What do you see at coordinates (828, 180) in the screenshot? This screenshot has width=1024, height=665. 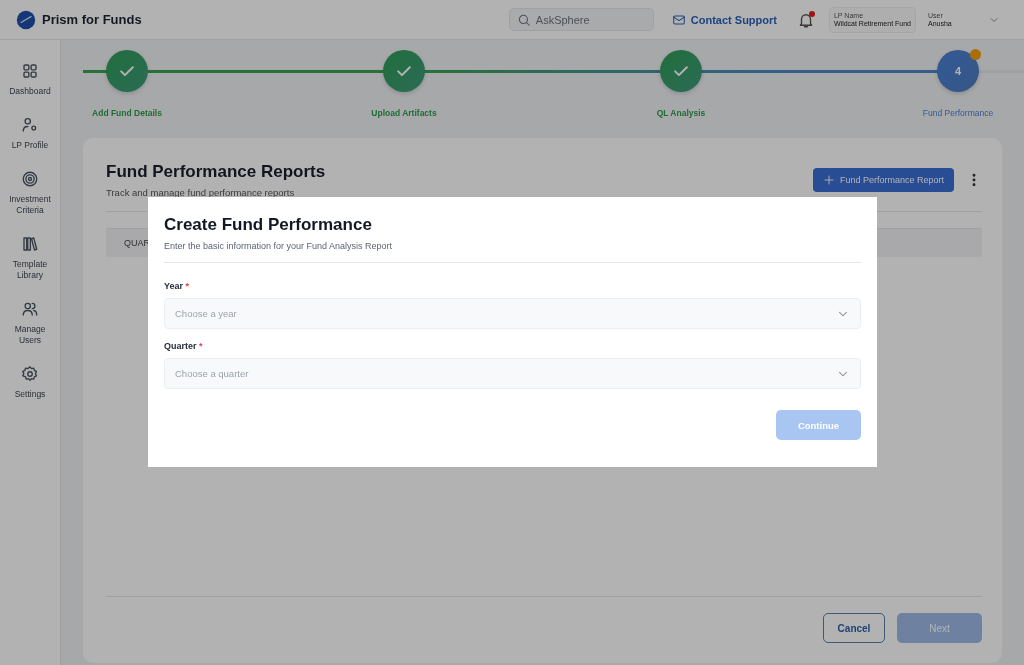 I see `plus-icon` at bounding box center [828, 180].